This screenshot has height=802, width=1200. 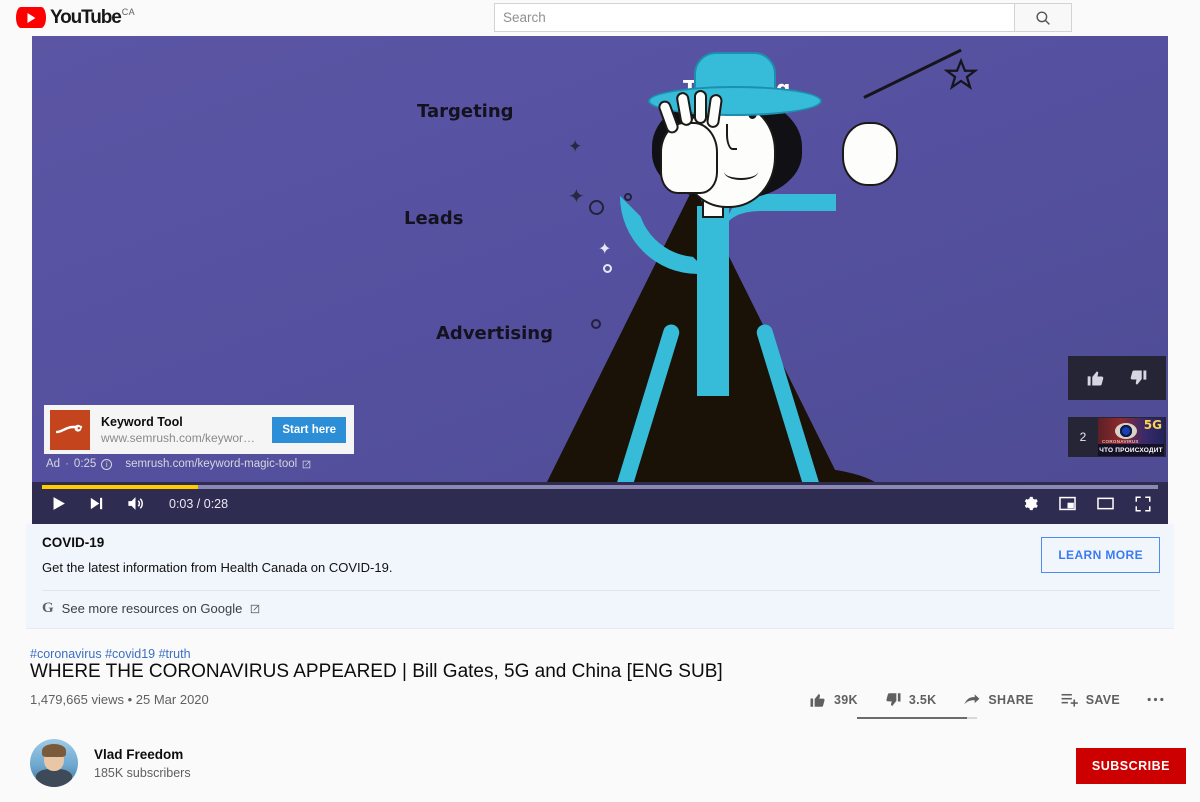 What do you see at coordinates (870, 154) in the screenshot?
I see `character-hand-right` at bounding box center [870, 154].